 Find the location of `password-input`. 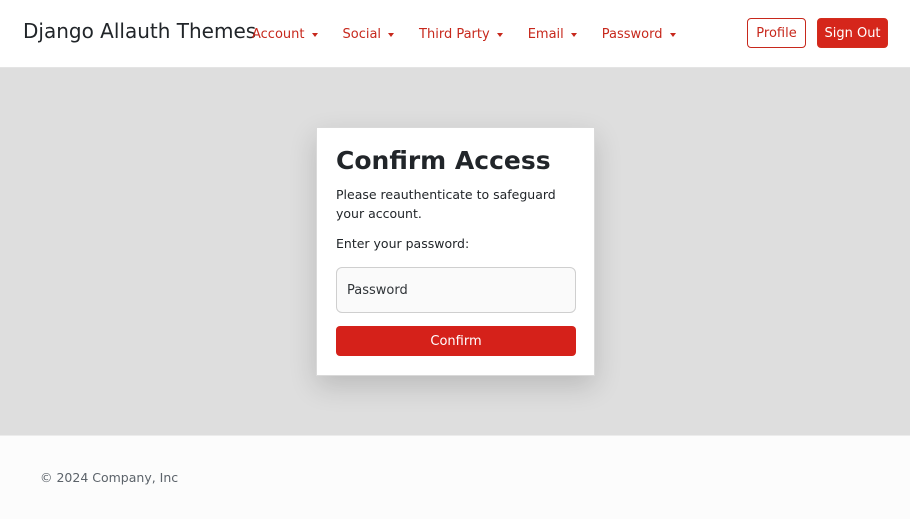

password-input is located at coordinates (456, 290).